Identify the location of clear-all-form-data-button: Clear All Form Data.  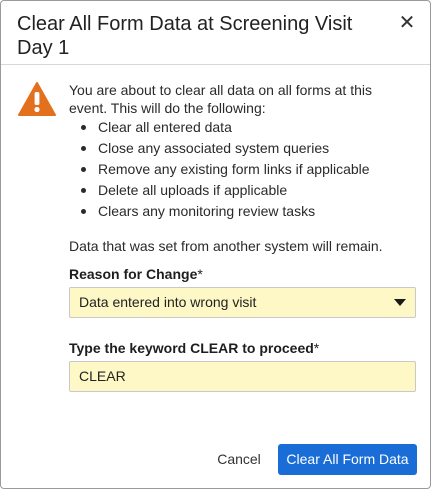
(347, 459).